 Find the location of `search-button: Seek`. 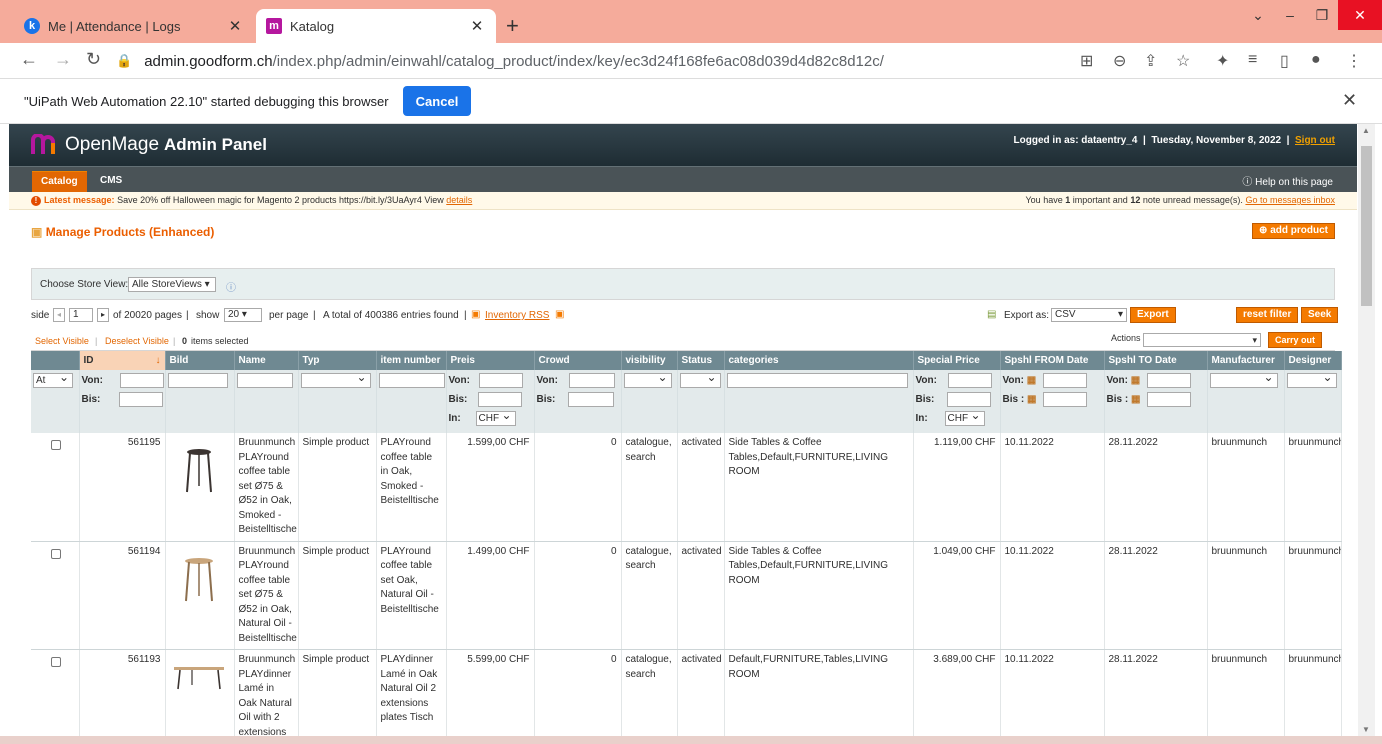

search-button: Seek is located at coordinates (1320, 315).